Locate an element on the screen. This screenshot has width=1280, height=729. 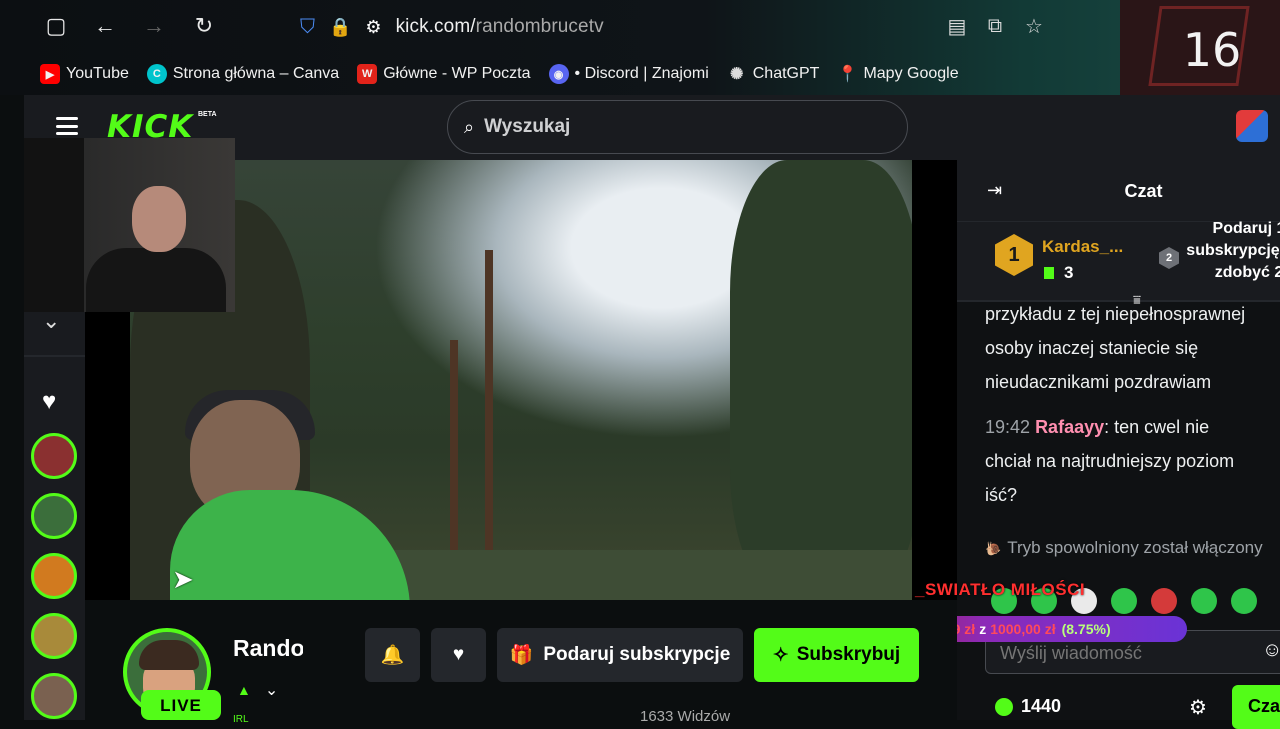
message-time: 19:42 is located at coordinates (1008, 427).